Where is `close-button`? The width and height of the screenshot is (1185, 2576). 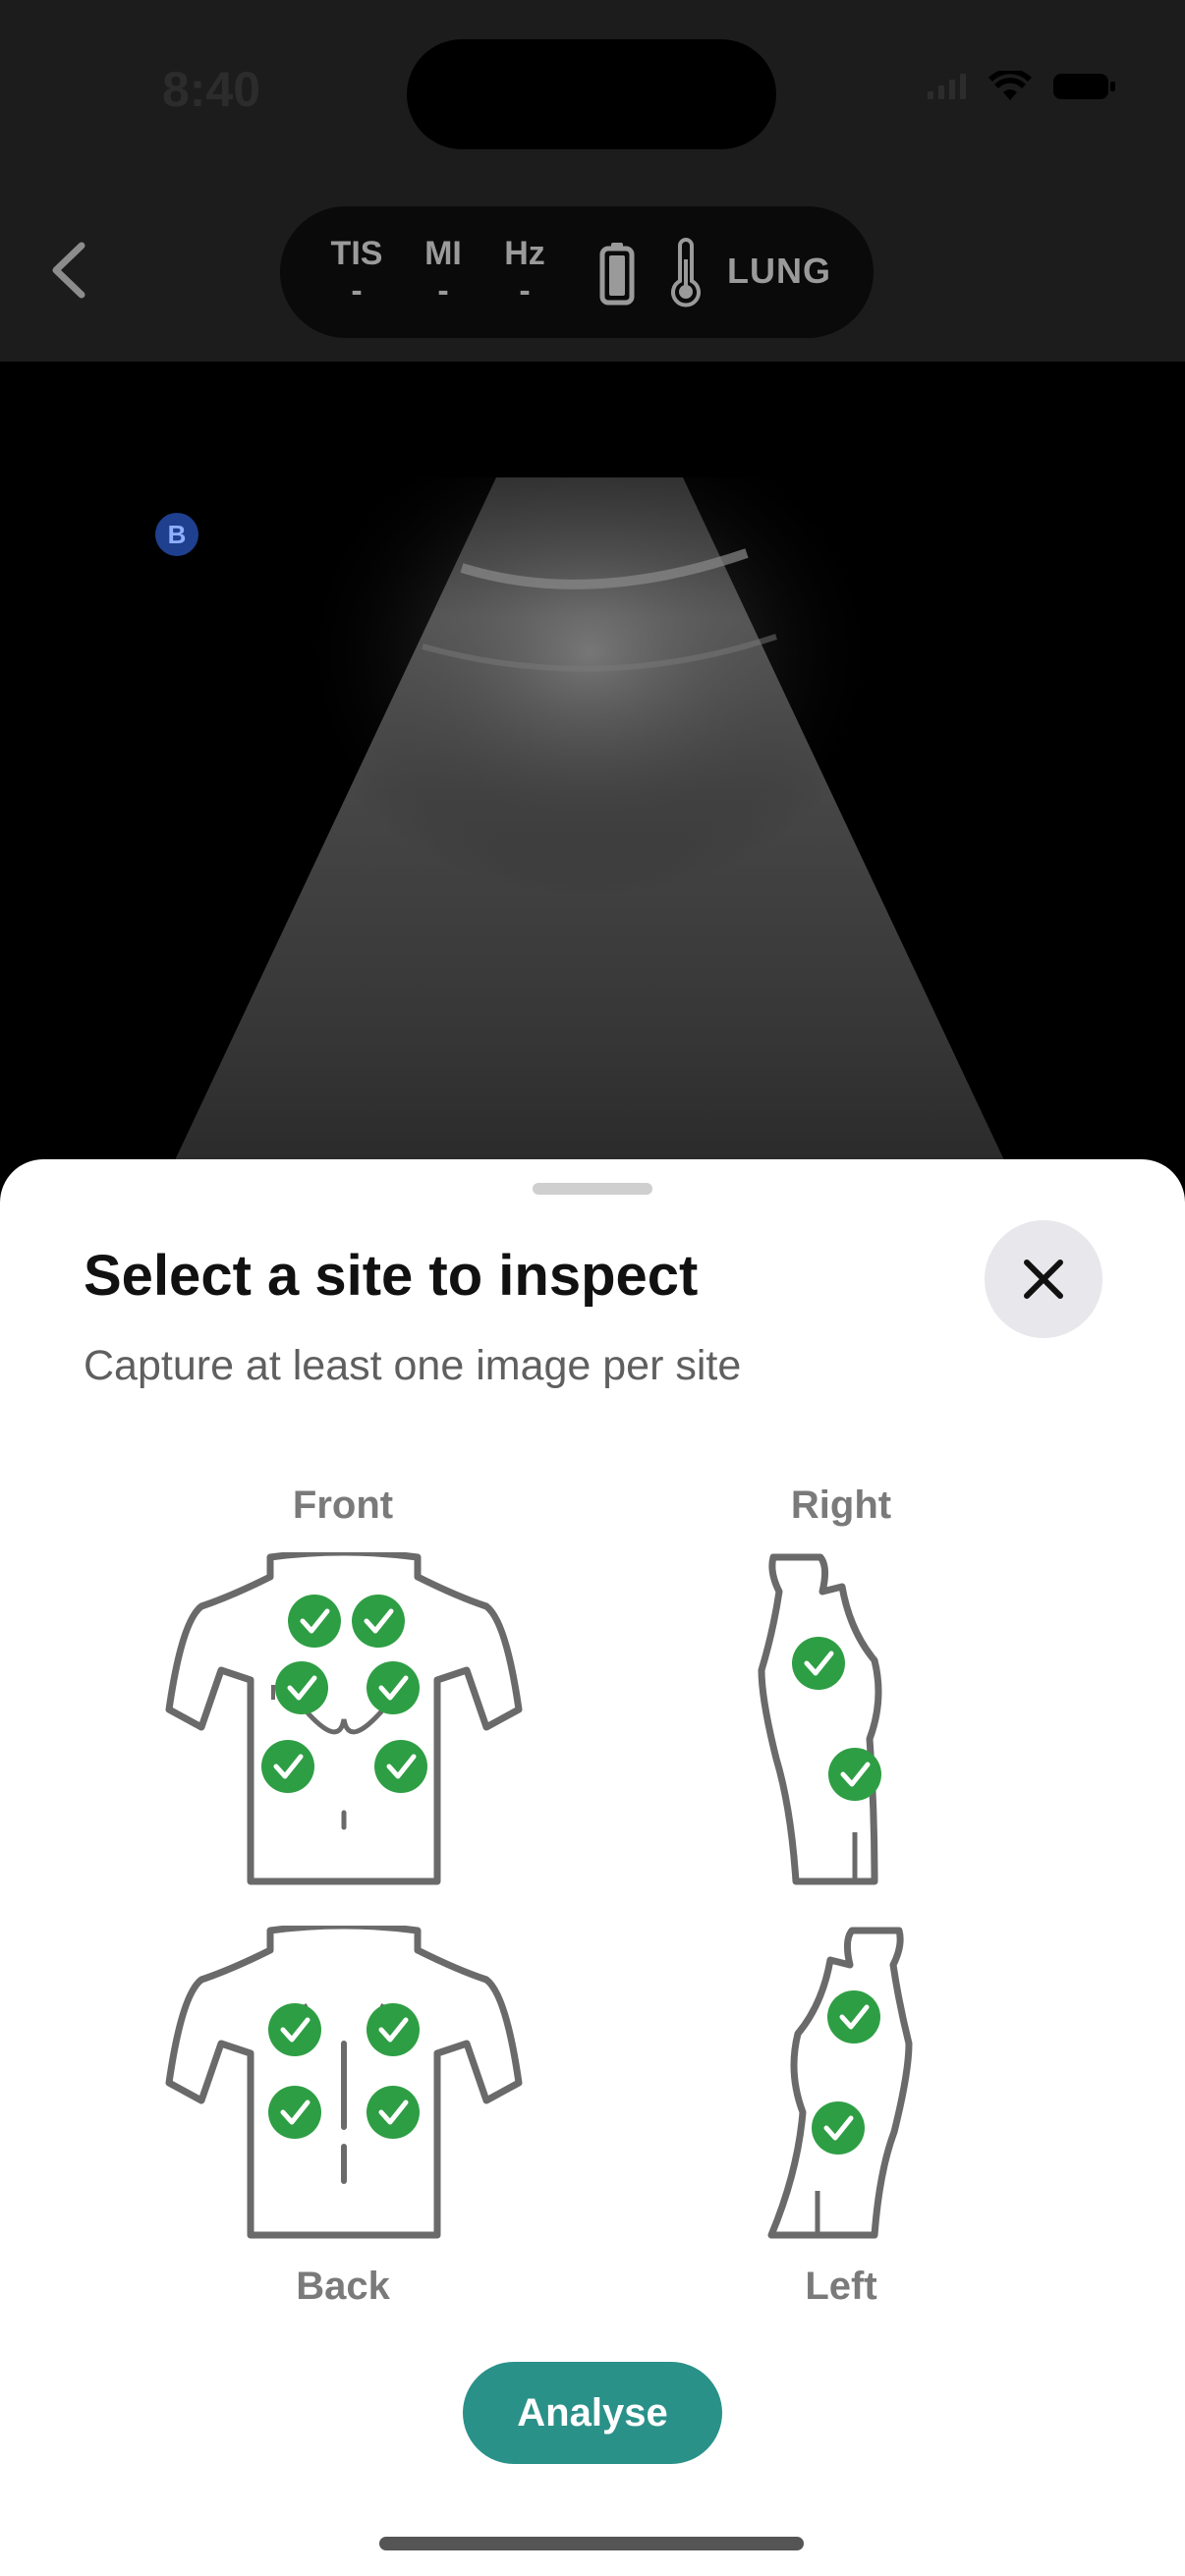
close-button is located at coordinates (1044, 1279).